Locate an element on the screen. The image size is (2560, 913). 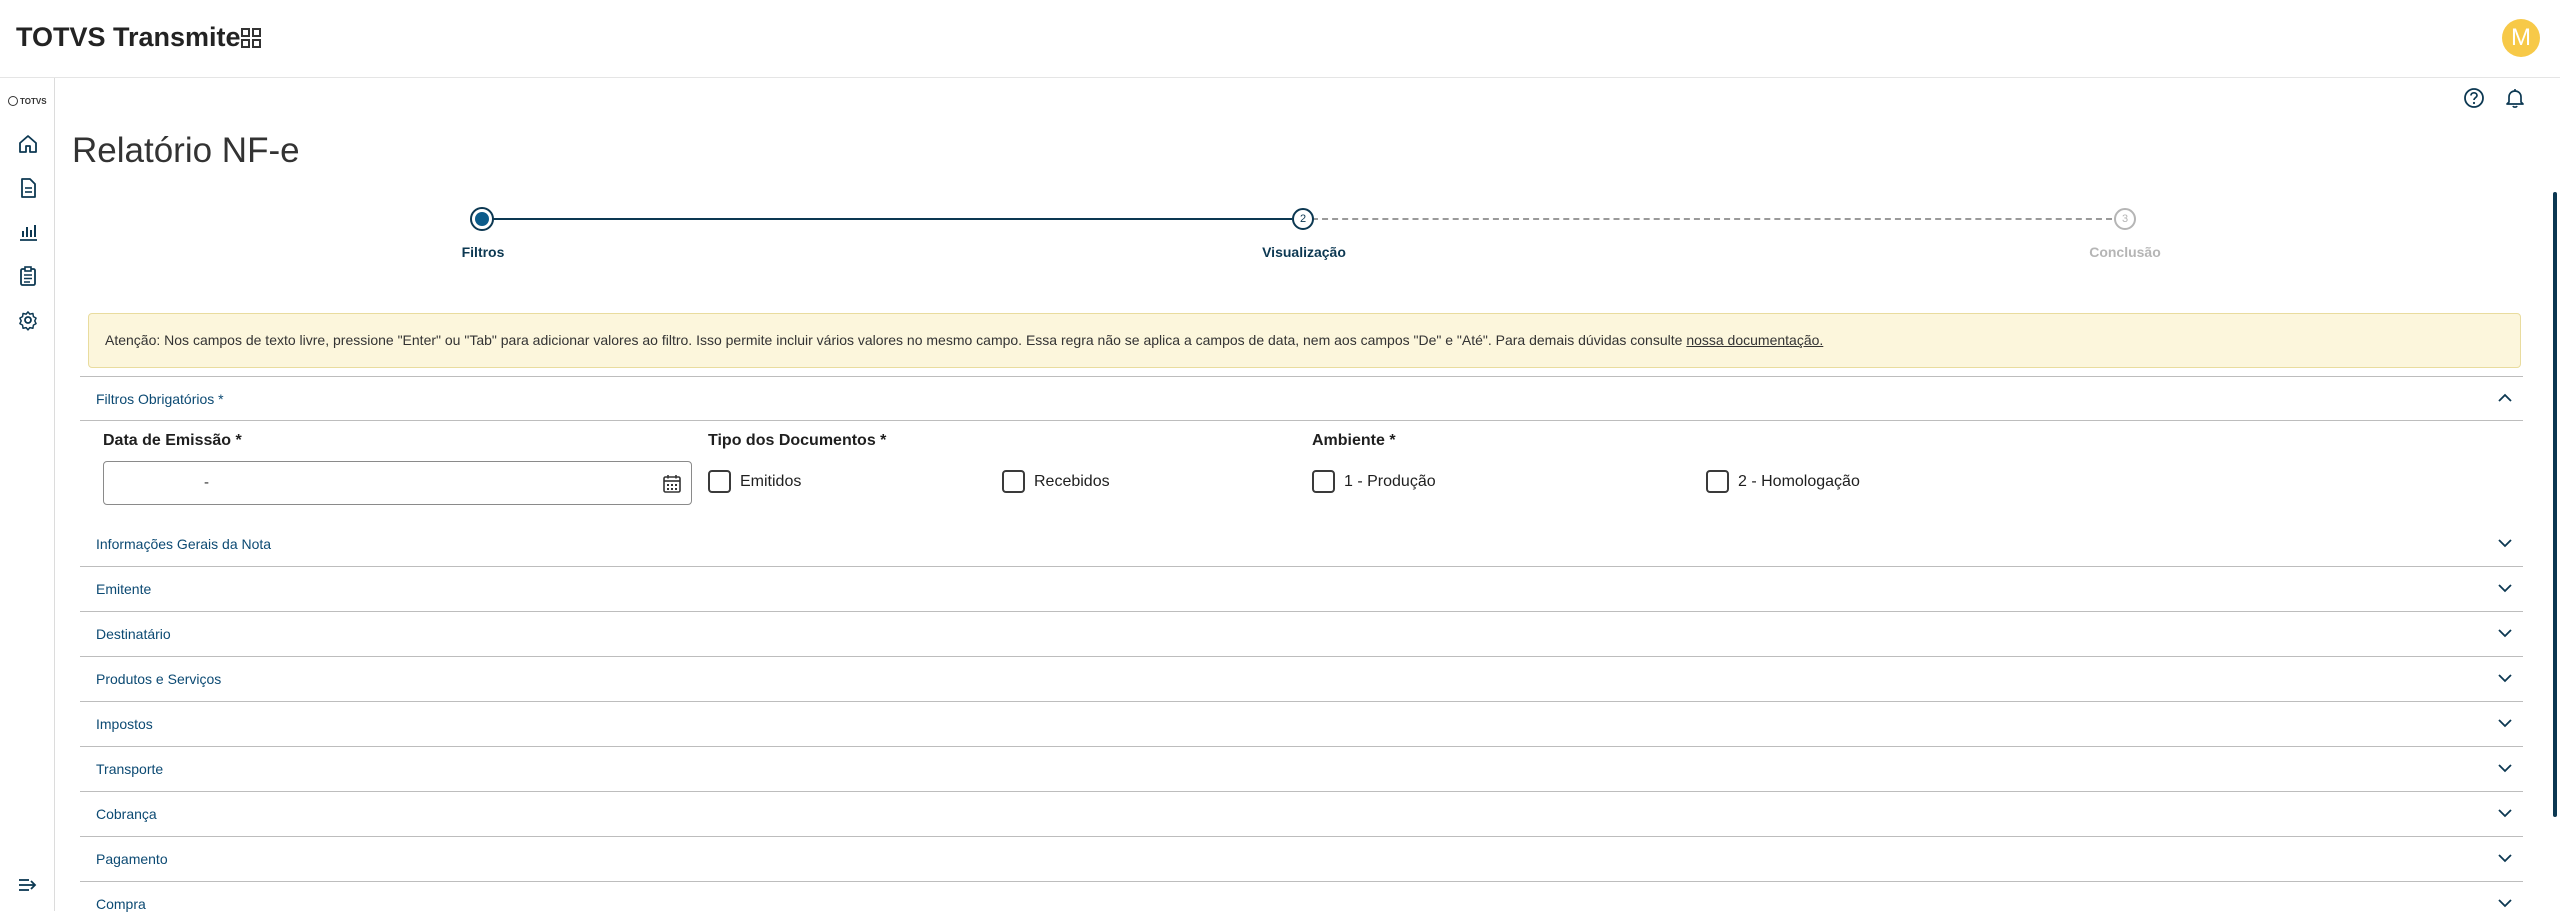
collapse-menu-icon is located at coordinates (28, 885).